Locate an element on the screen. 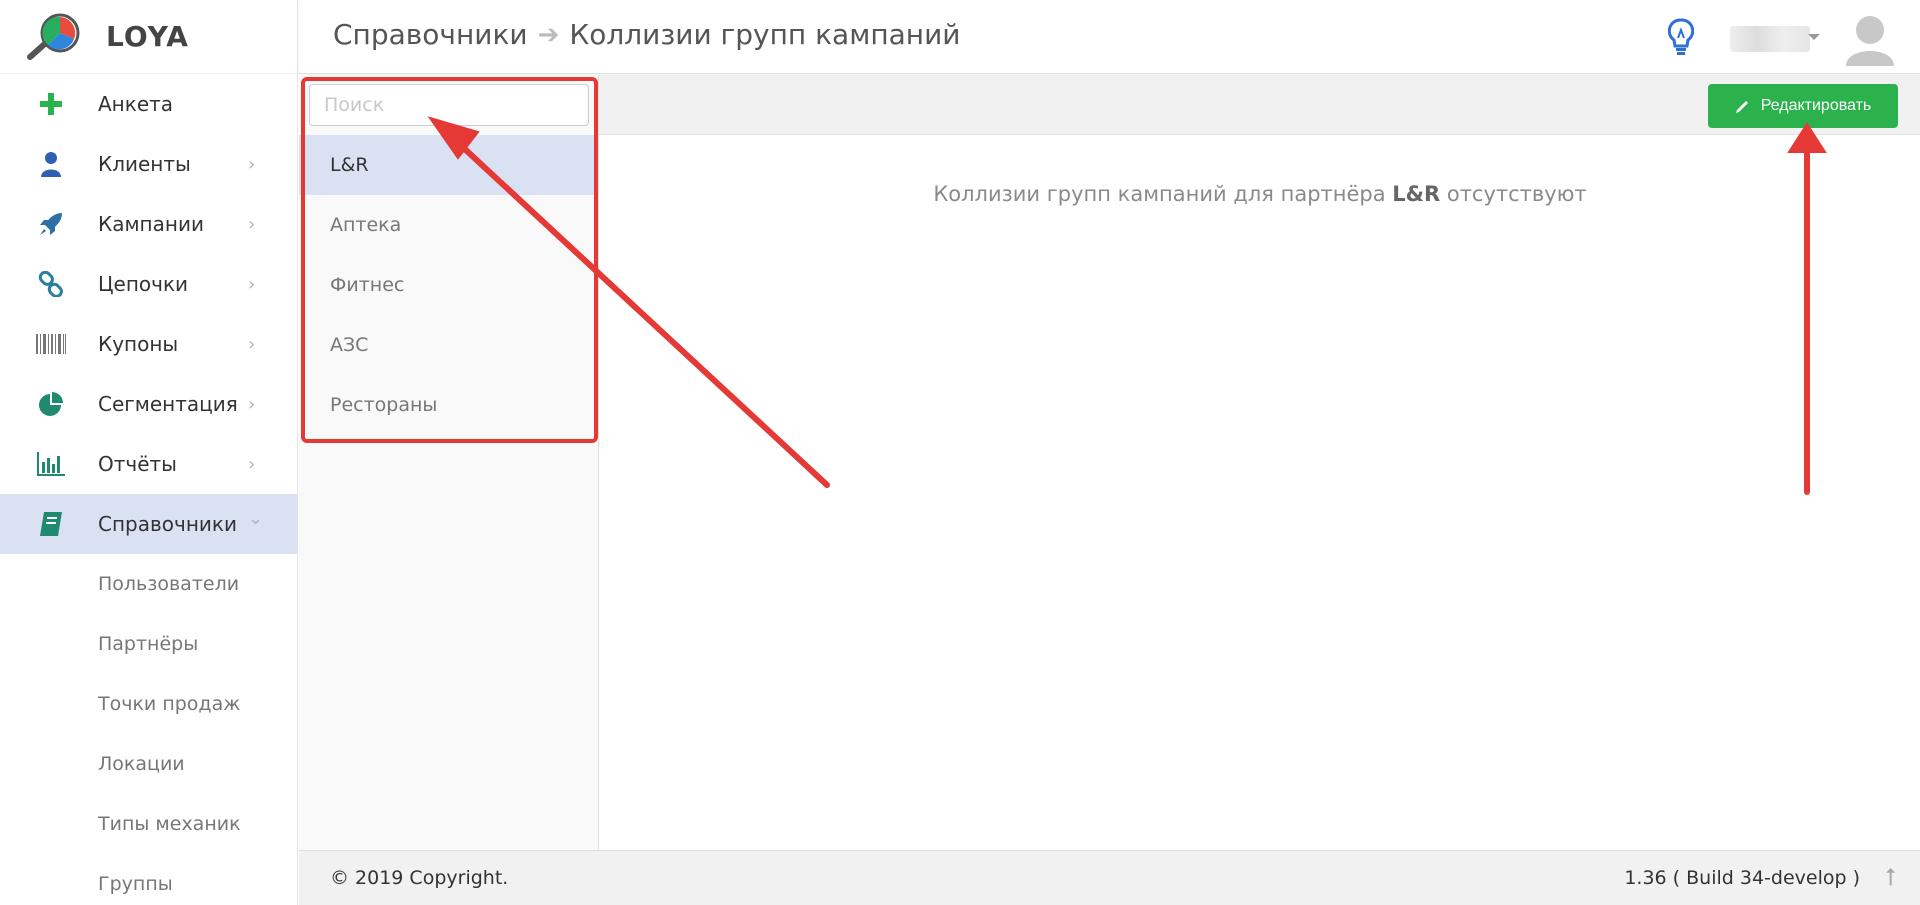 The height and width of the screenshot is (905, 1920). edit-button-label: Редактировать is located at coordinates (1816, 105).